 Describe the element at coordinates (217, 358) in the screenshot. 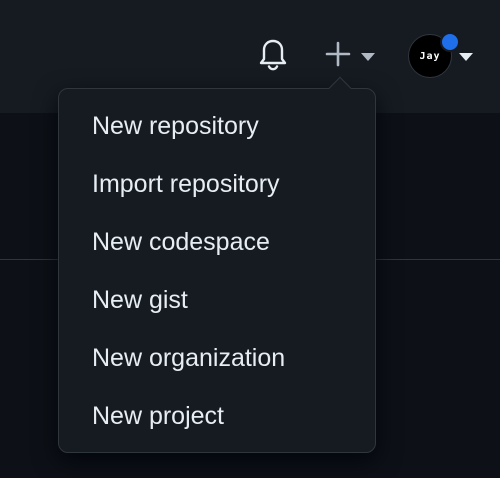

I see `menu-item-new-organization: New organization` at that location.